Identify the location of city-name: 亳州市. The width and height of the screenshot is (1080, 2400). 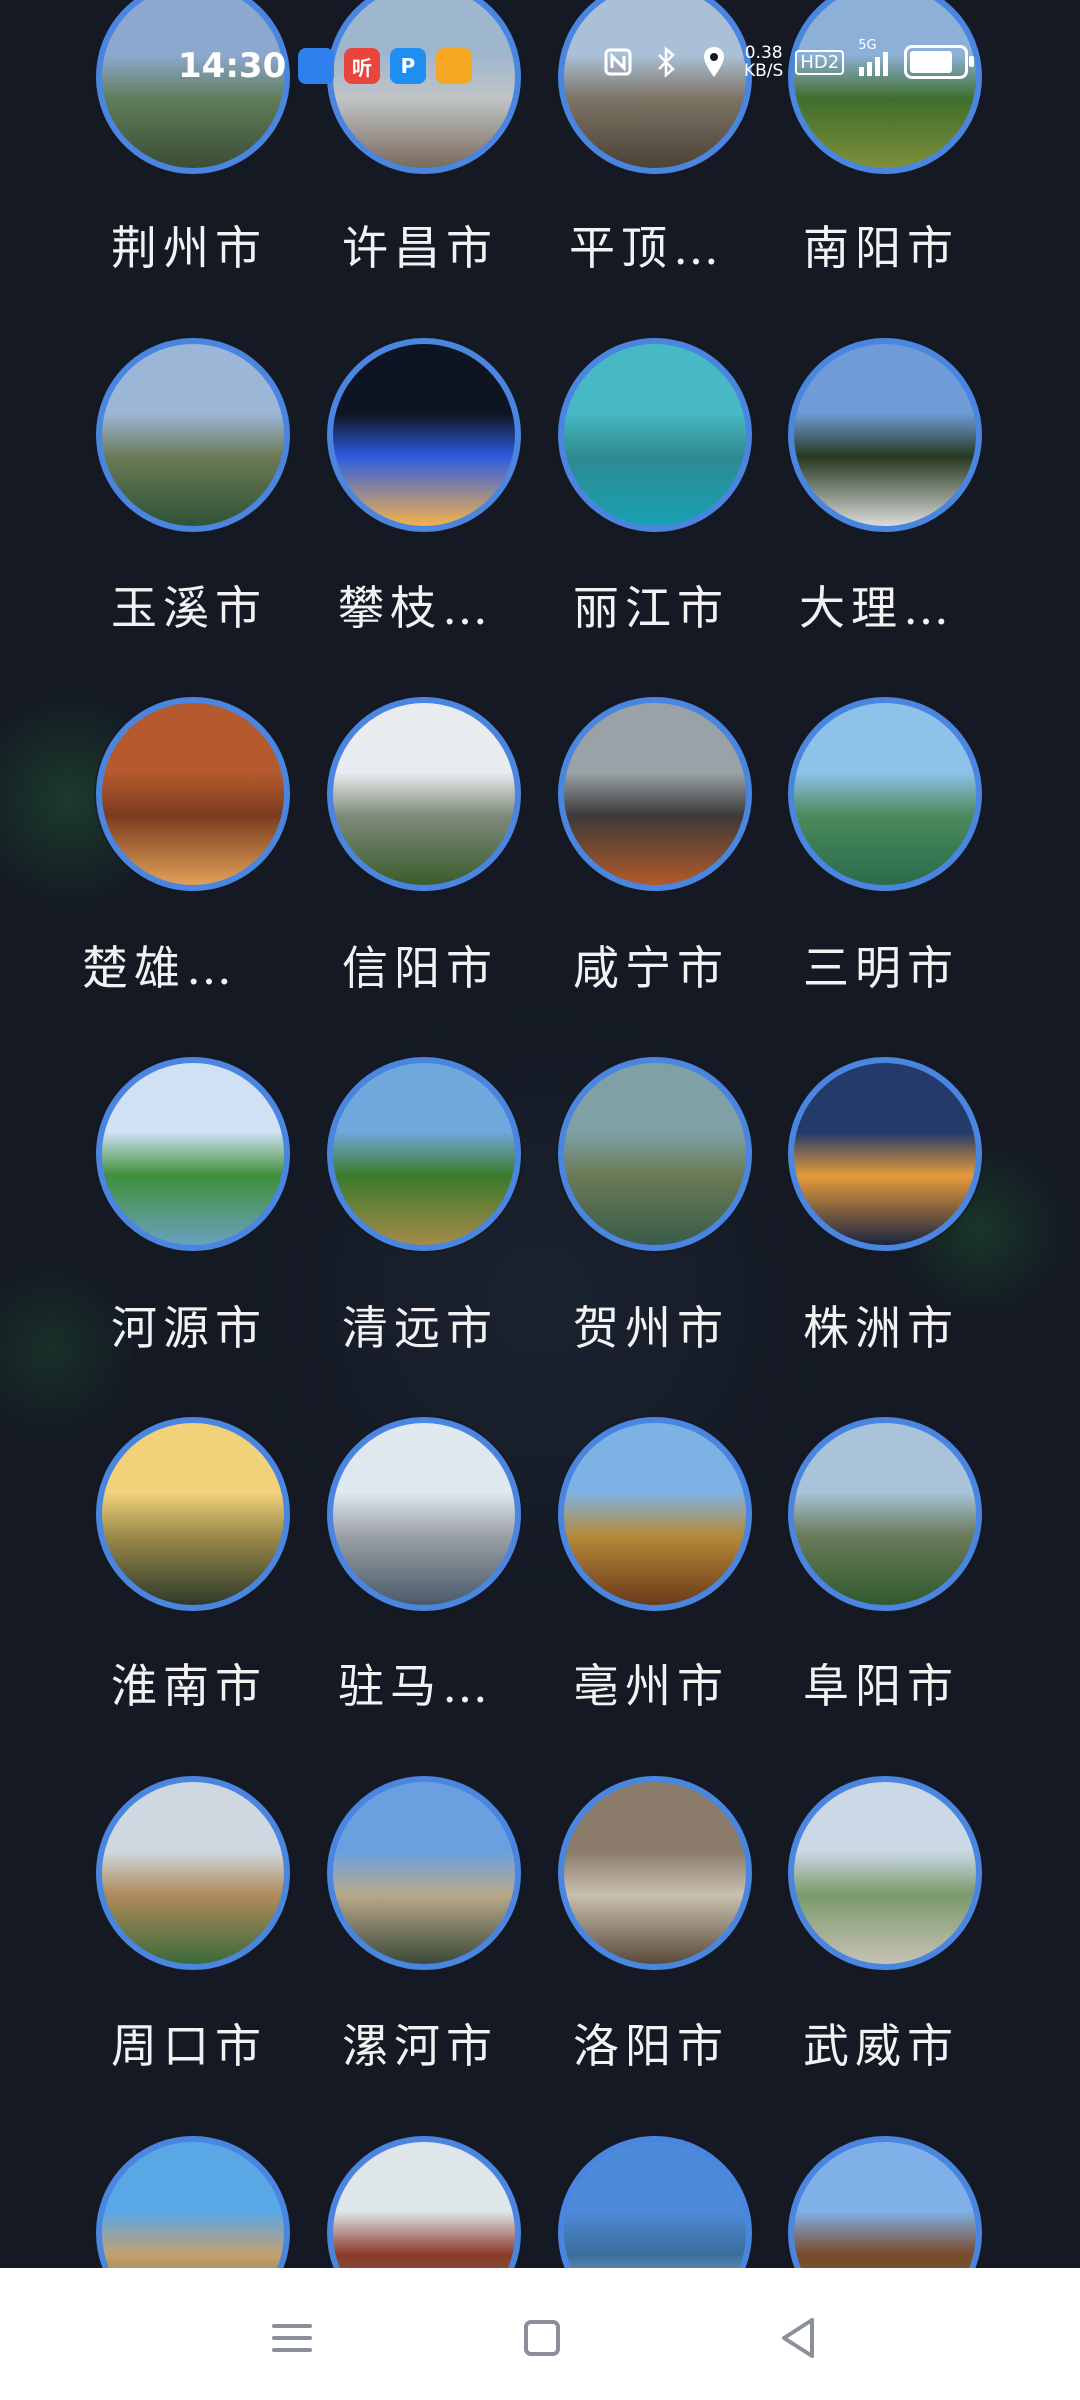
(651, 1683).